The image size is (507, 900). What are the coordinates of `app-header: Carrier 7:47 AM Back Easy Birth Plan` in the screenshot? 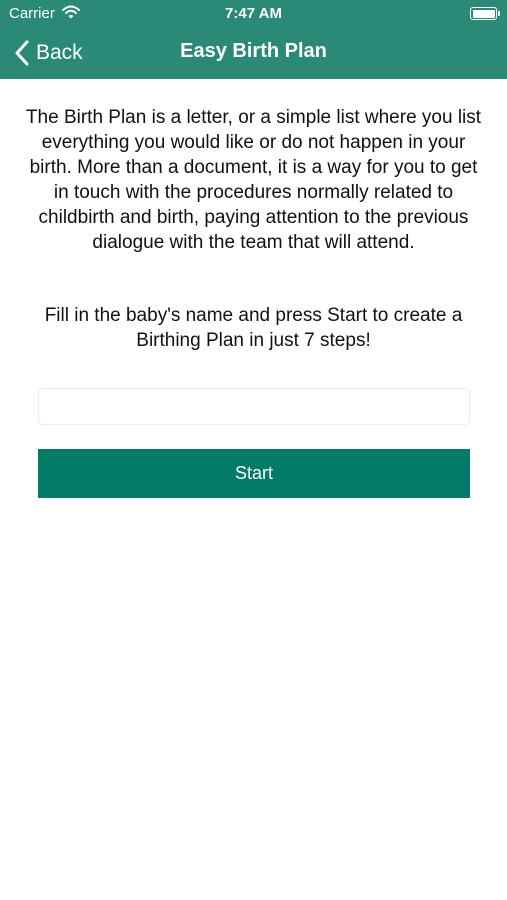 It's located at (253, 39).